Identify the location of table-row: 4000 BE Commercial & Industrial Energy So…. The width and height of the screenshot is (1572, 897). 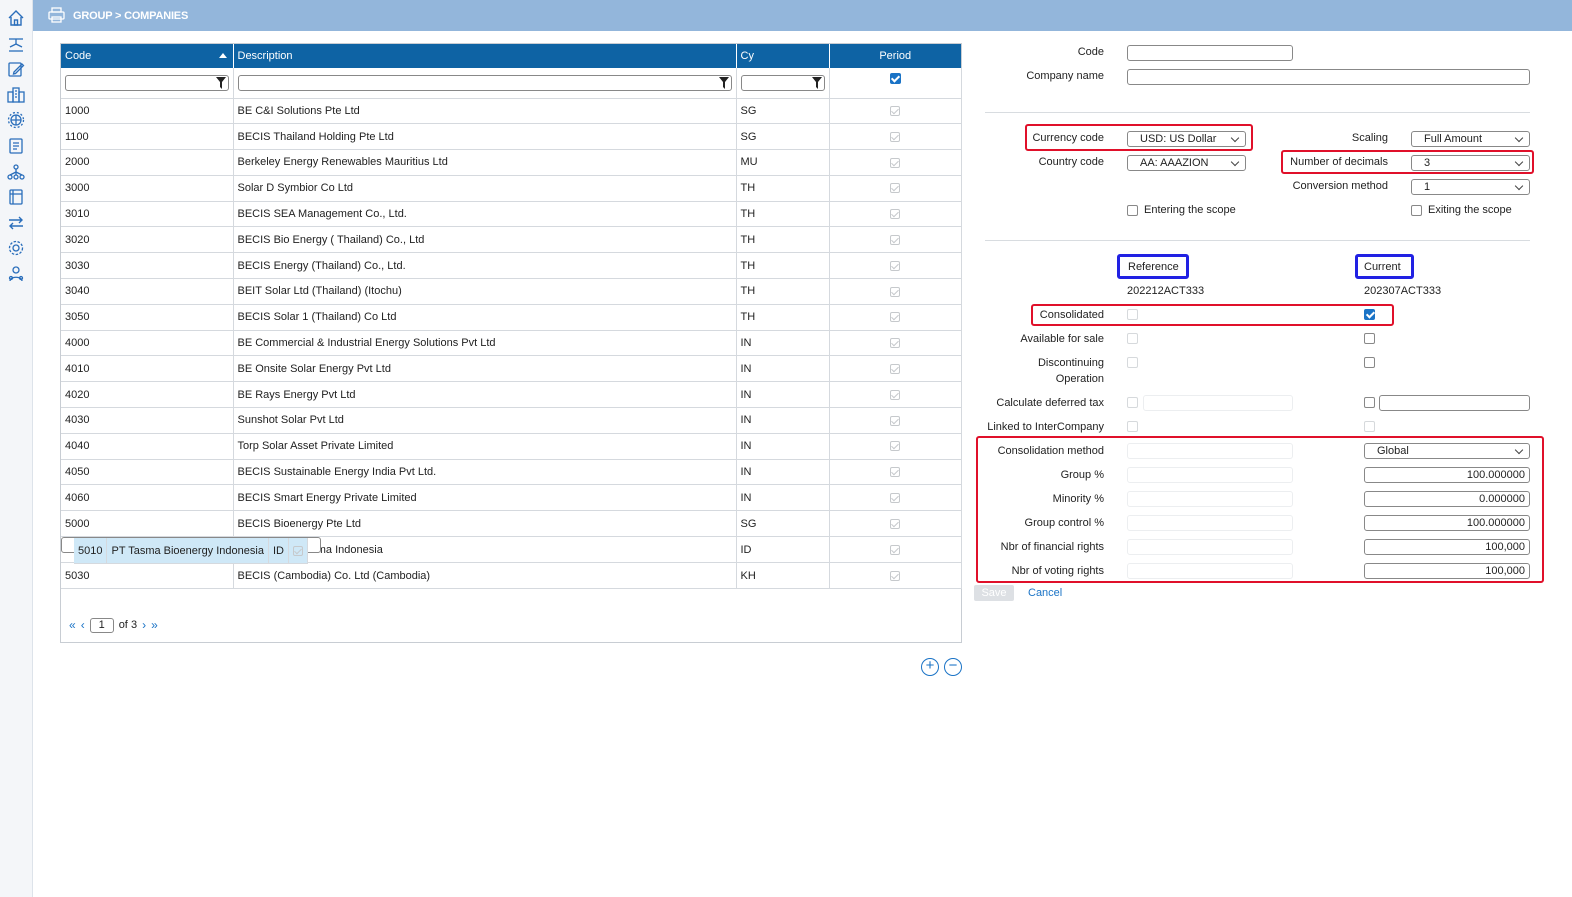
(511, 343).